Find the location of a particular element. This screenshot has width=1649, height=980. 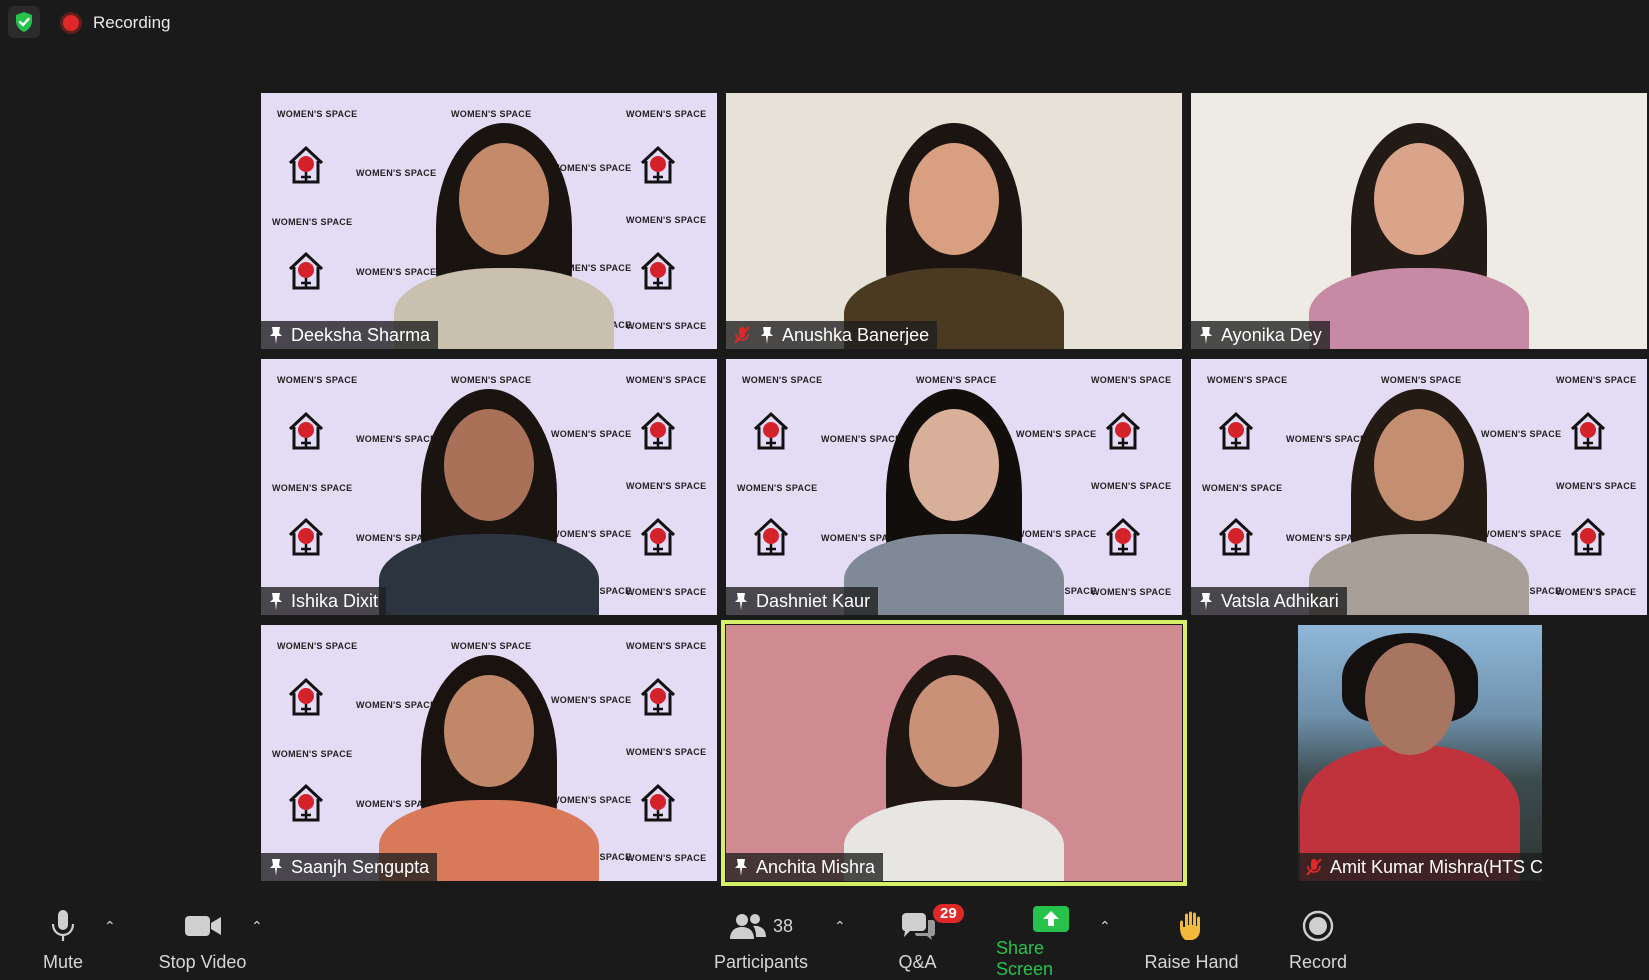

participants-count: 38 is located at coordinates (783, 925).